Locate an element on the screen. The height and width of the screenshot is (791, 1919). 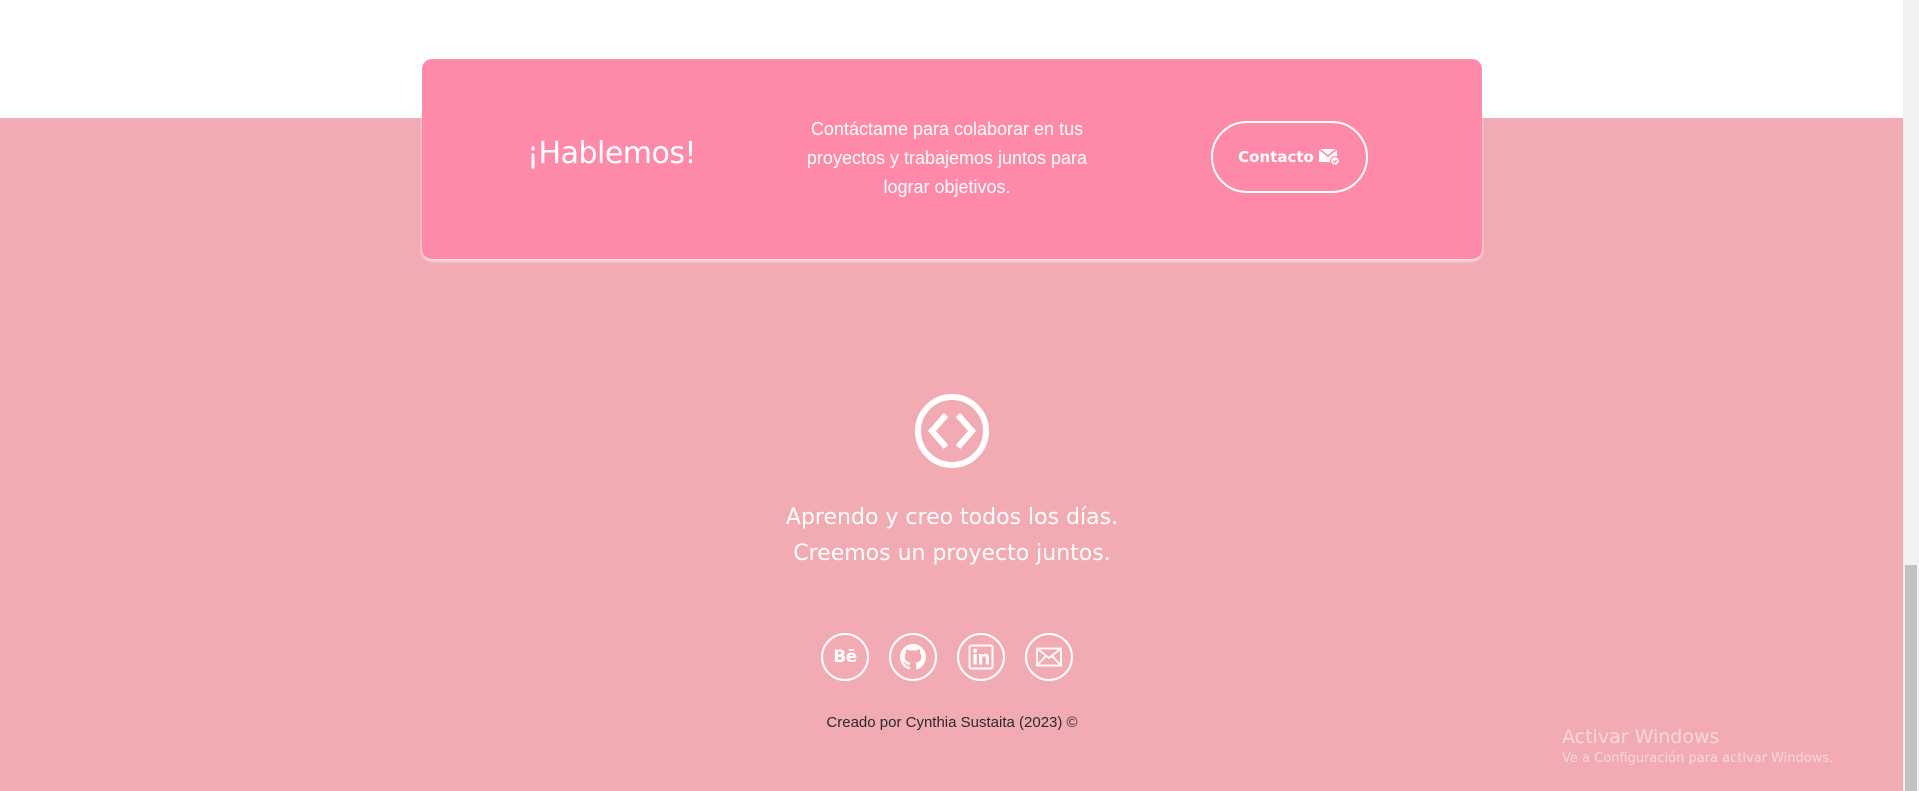
cta-title: ¡Hablemos! is located at coordinates (612, 153).